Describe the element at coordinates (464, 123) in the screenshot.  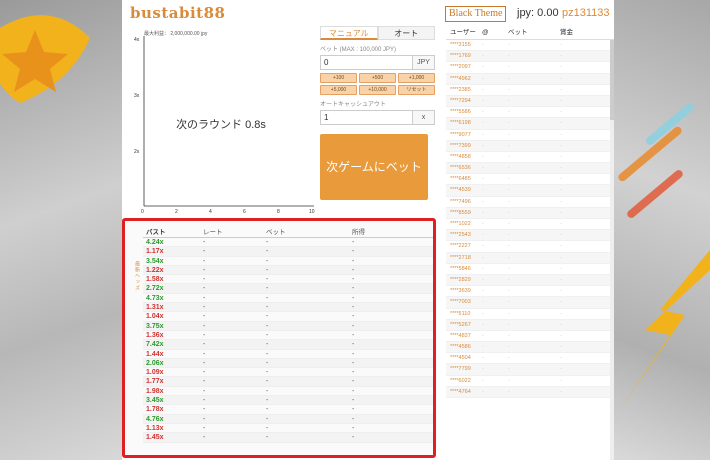
I see `player-username: ****6198` at that location.